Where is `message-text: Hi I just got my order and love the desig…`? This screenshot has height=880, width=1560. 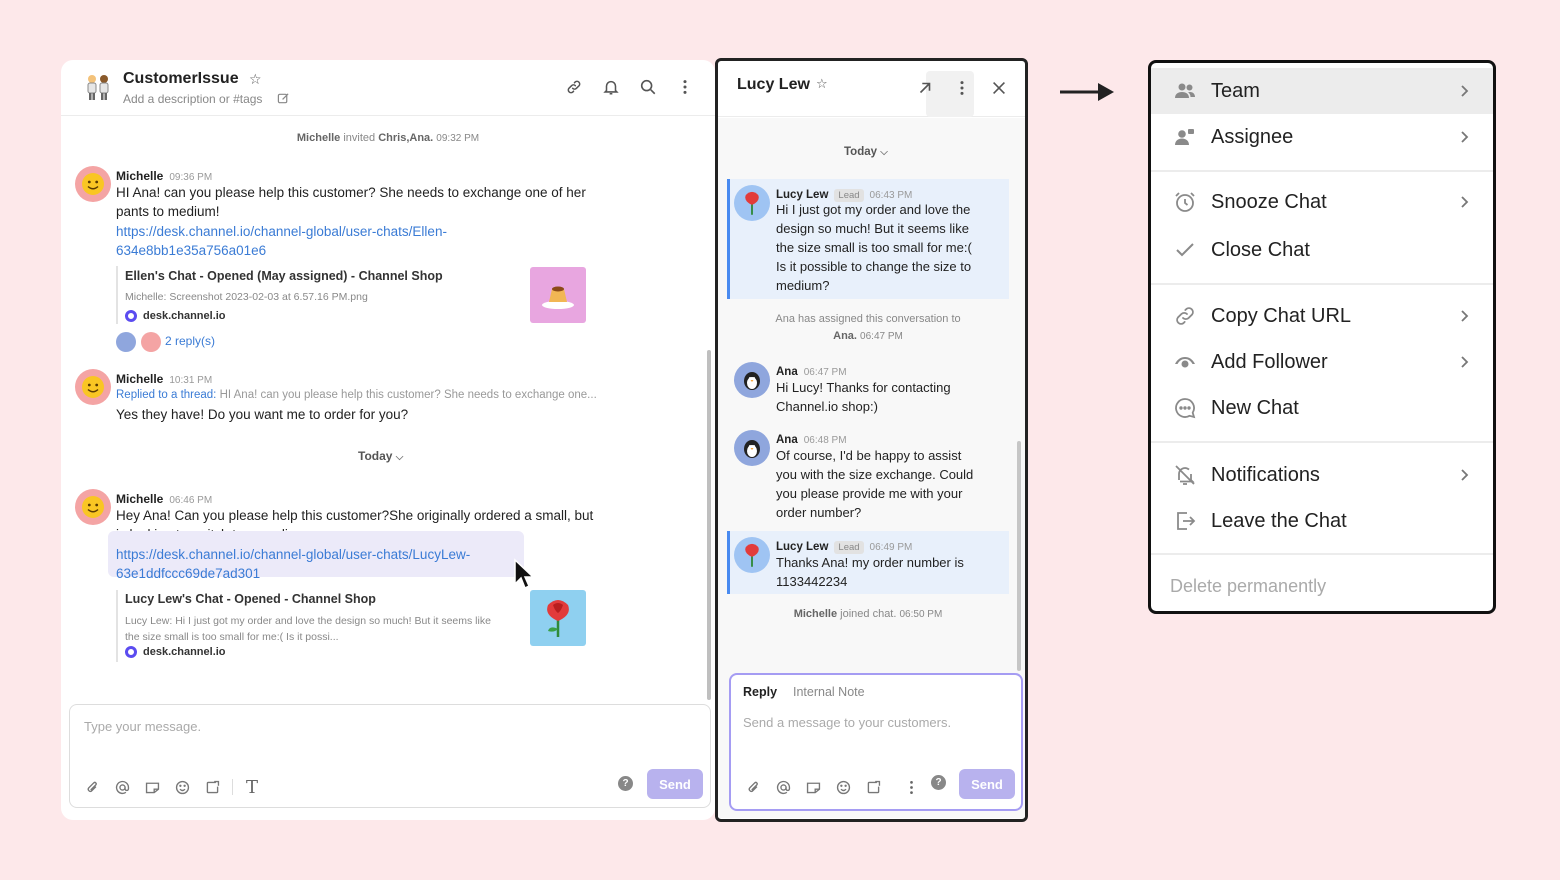
message-text: Hi I just got my order and love the desig… is located at coordinates (874, 247).